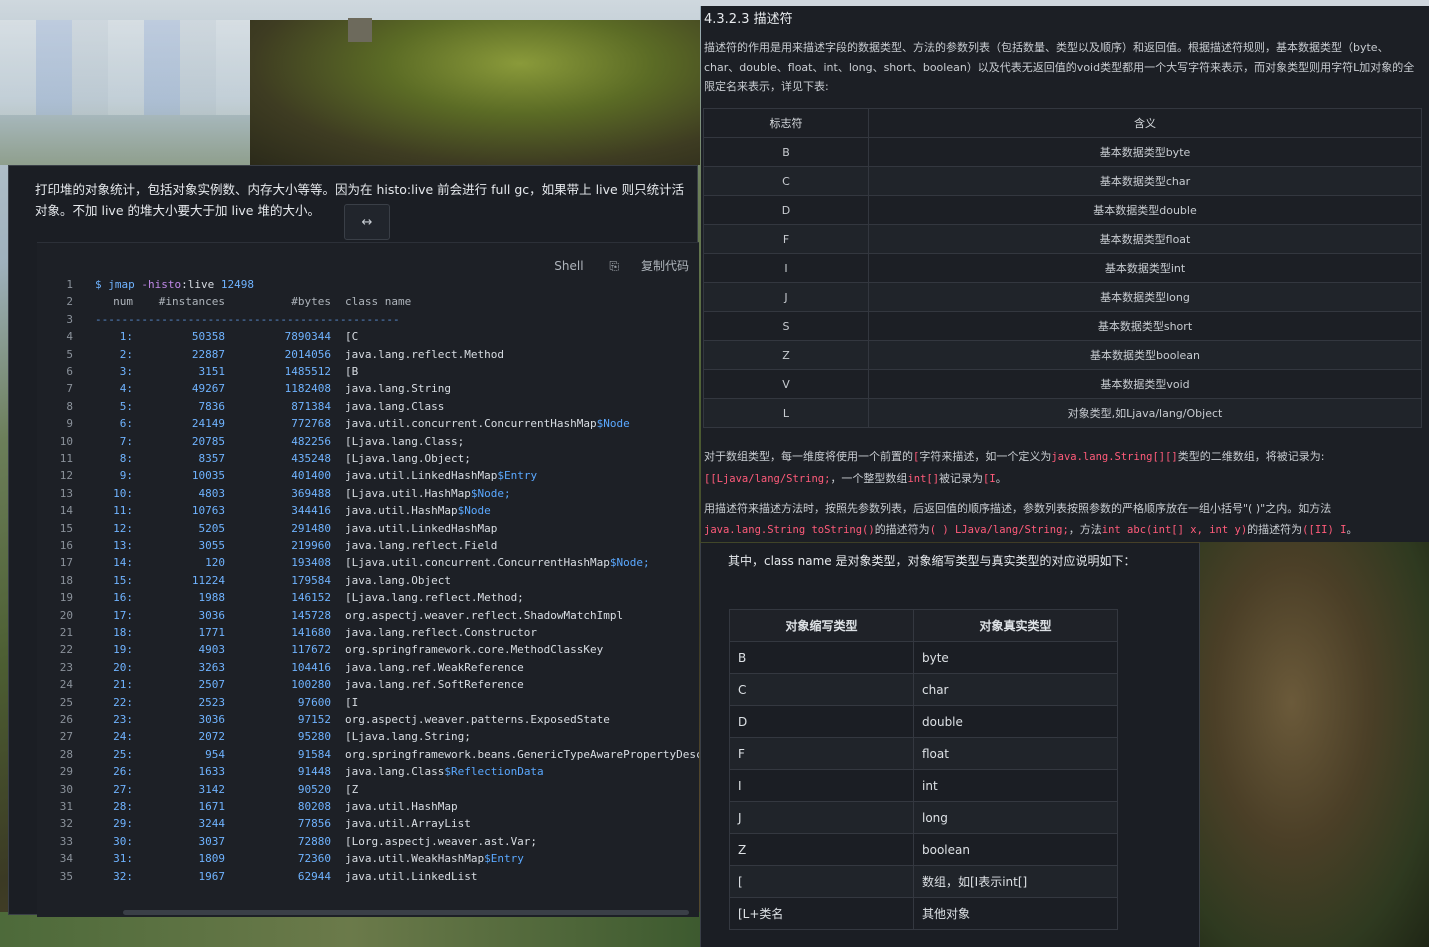  I want to click on row-instances: 3055, so click(212, 545).